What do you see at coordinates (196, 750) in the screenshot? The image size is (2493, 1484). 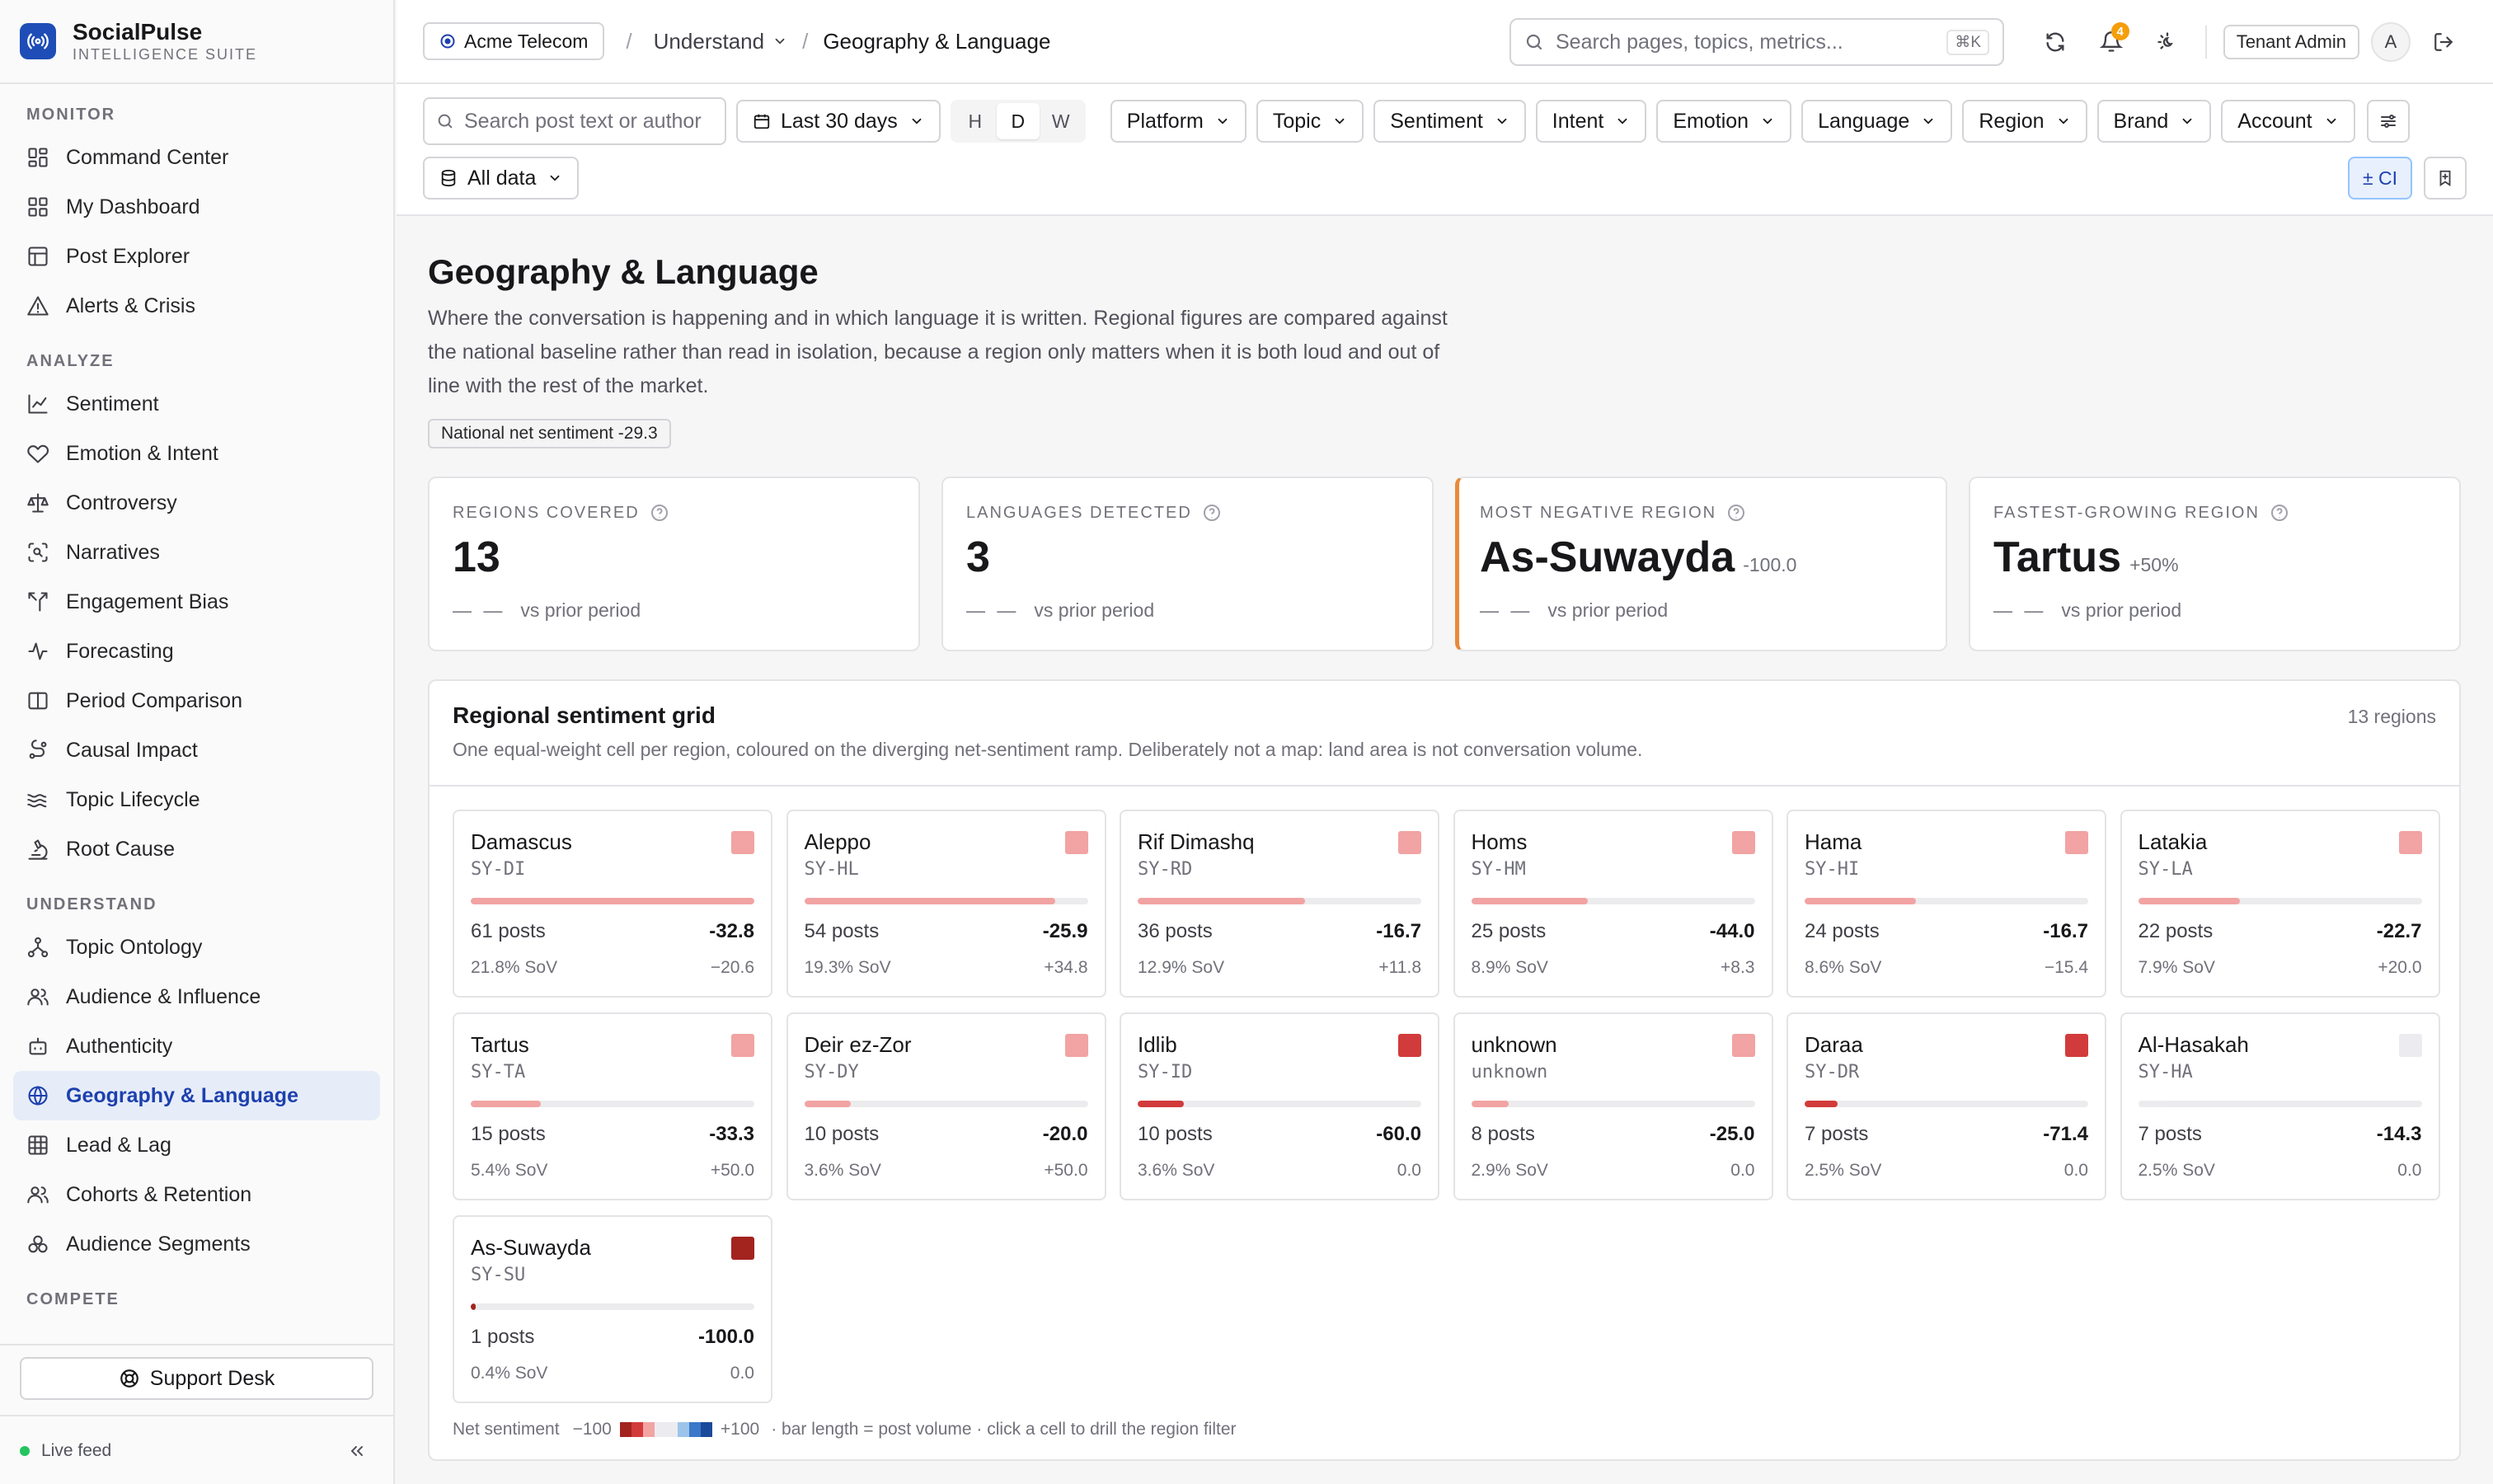 I see `sidebar-item-causal-impact: Causal Impact` at bounding box center [196, 750].